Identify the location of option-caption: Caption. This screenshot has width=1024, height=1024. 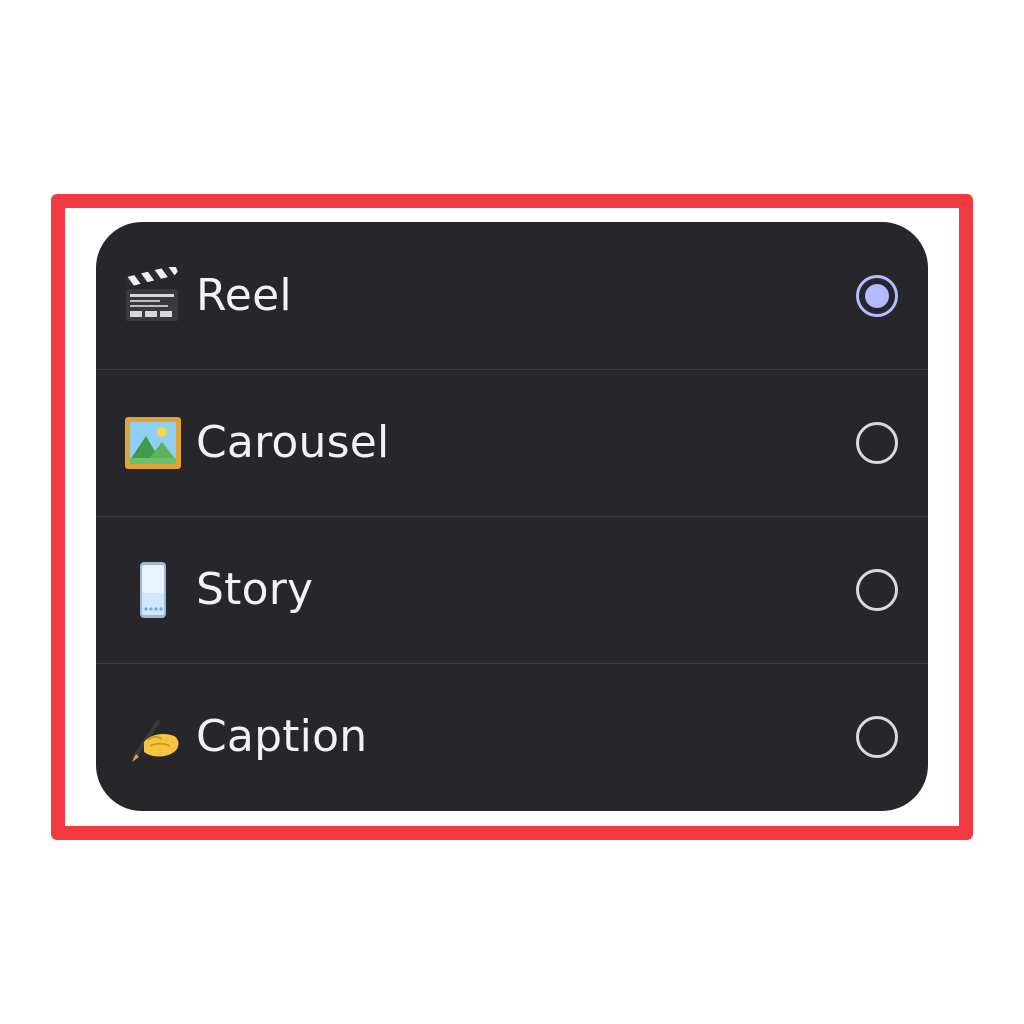
(512, 736).